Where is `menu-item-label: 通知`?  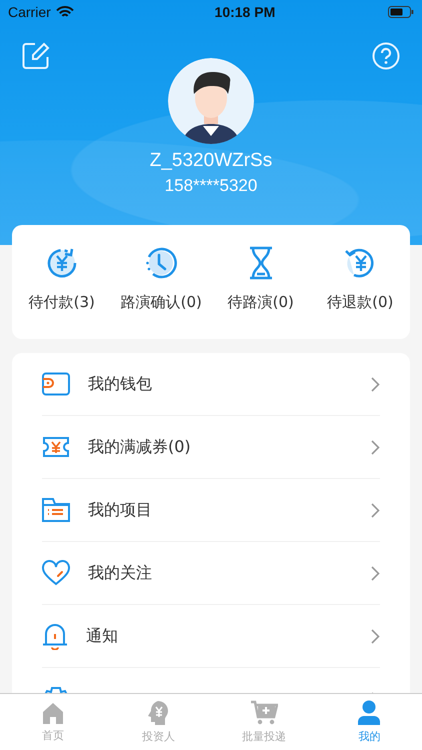 menu-item-label: 通知 is located at coordinates (219, 636).